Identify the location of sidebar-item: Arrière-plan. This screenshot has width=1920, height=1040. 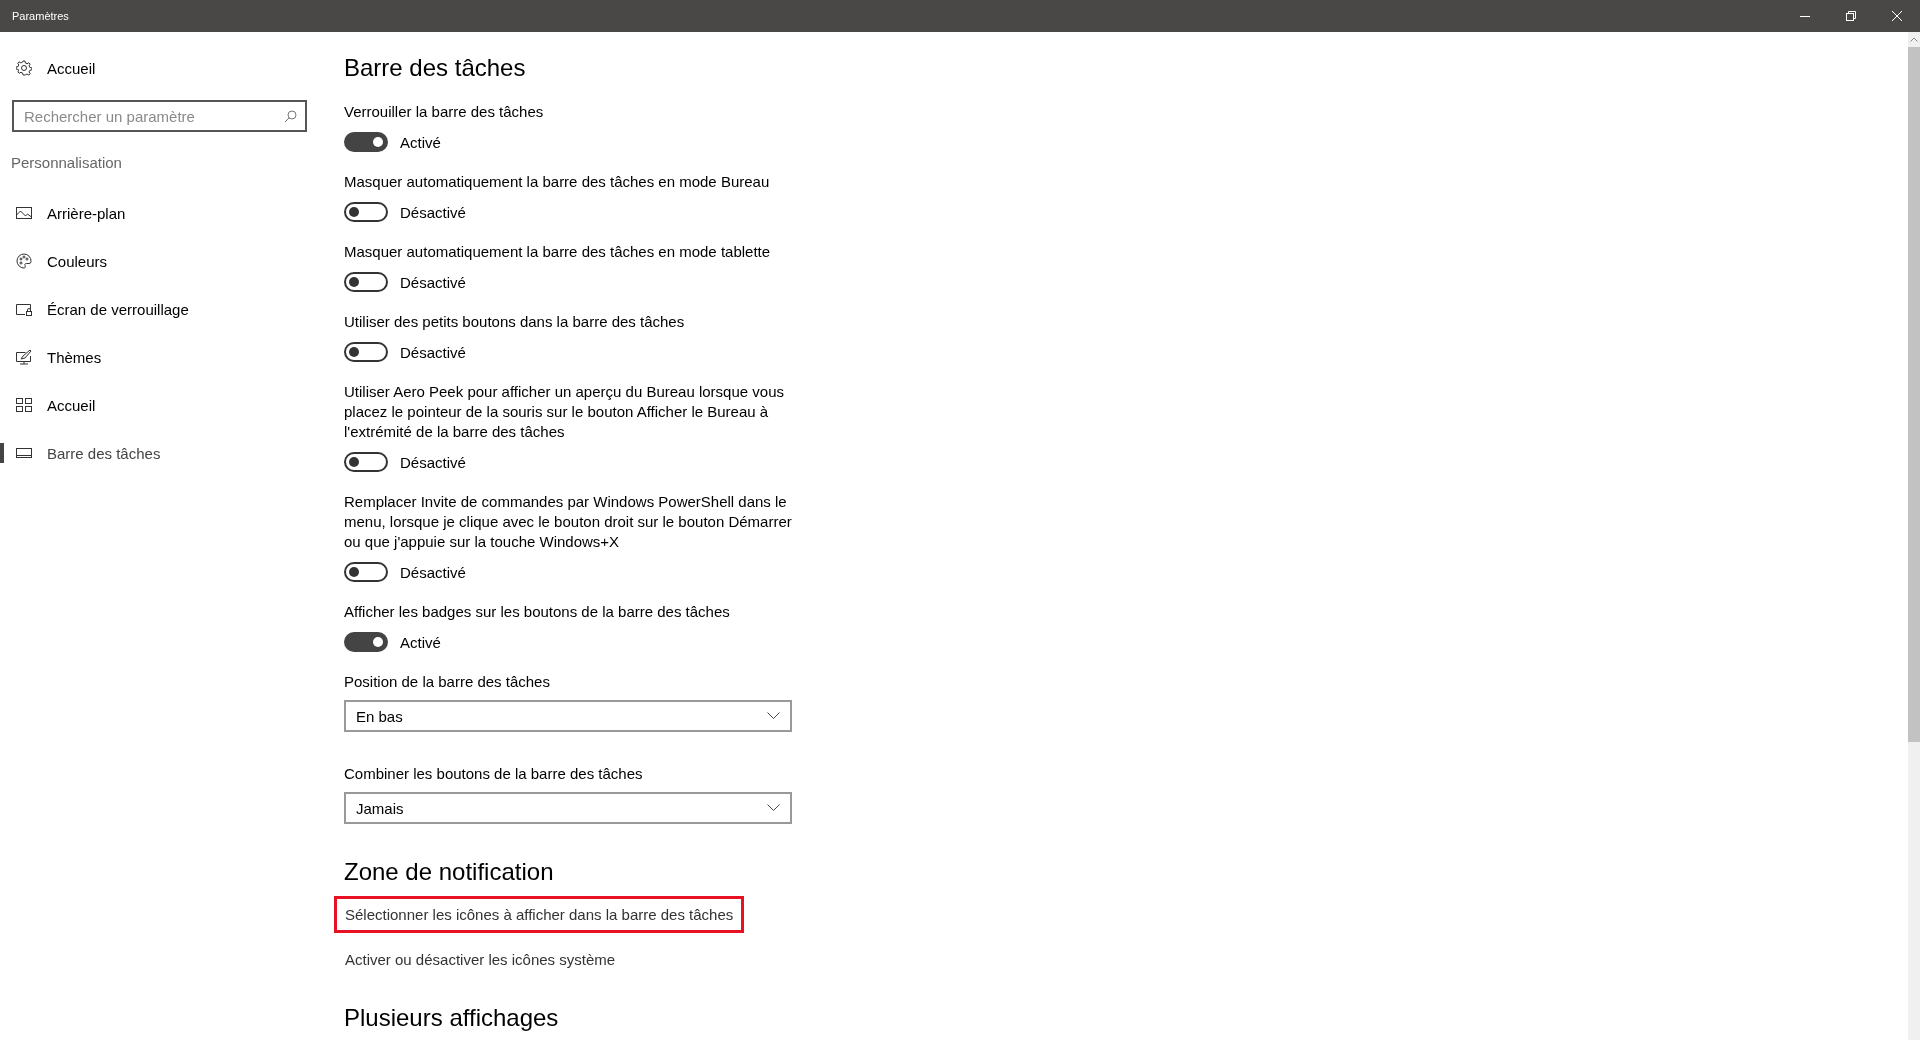
(160, 213).